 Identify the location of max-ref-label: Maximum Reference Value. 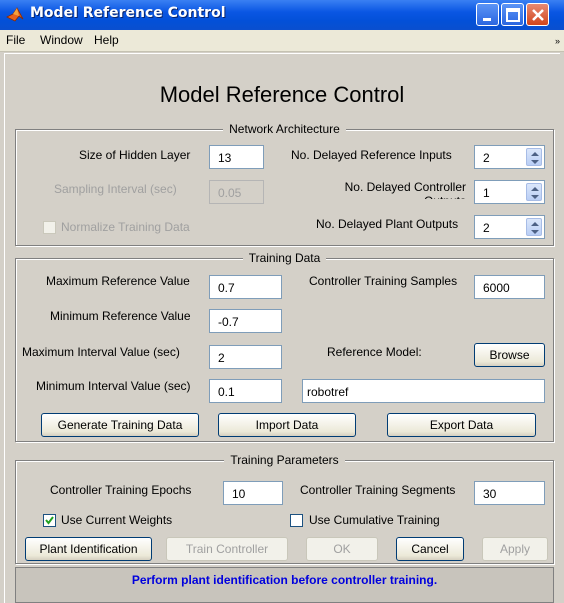
(118, 281).